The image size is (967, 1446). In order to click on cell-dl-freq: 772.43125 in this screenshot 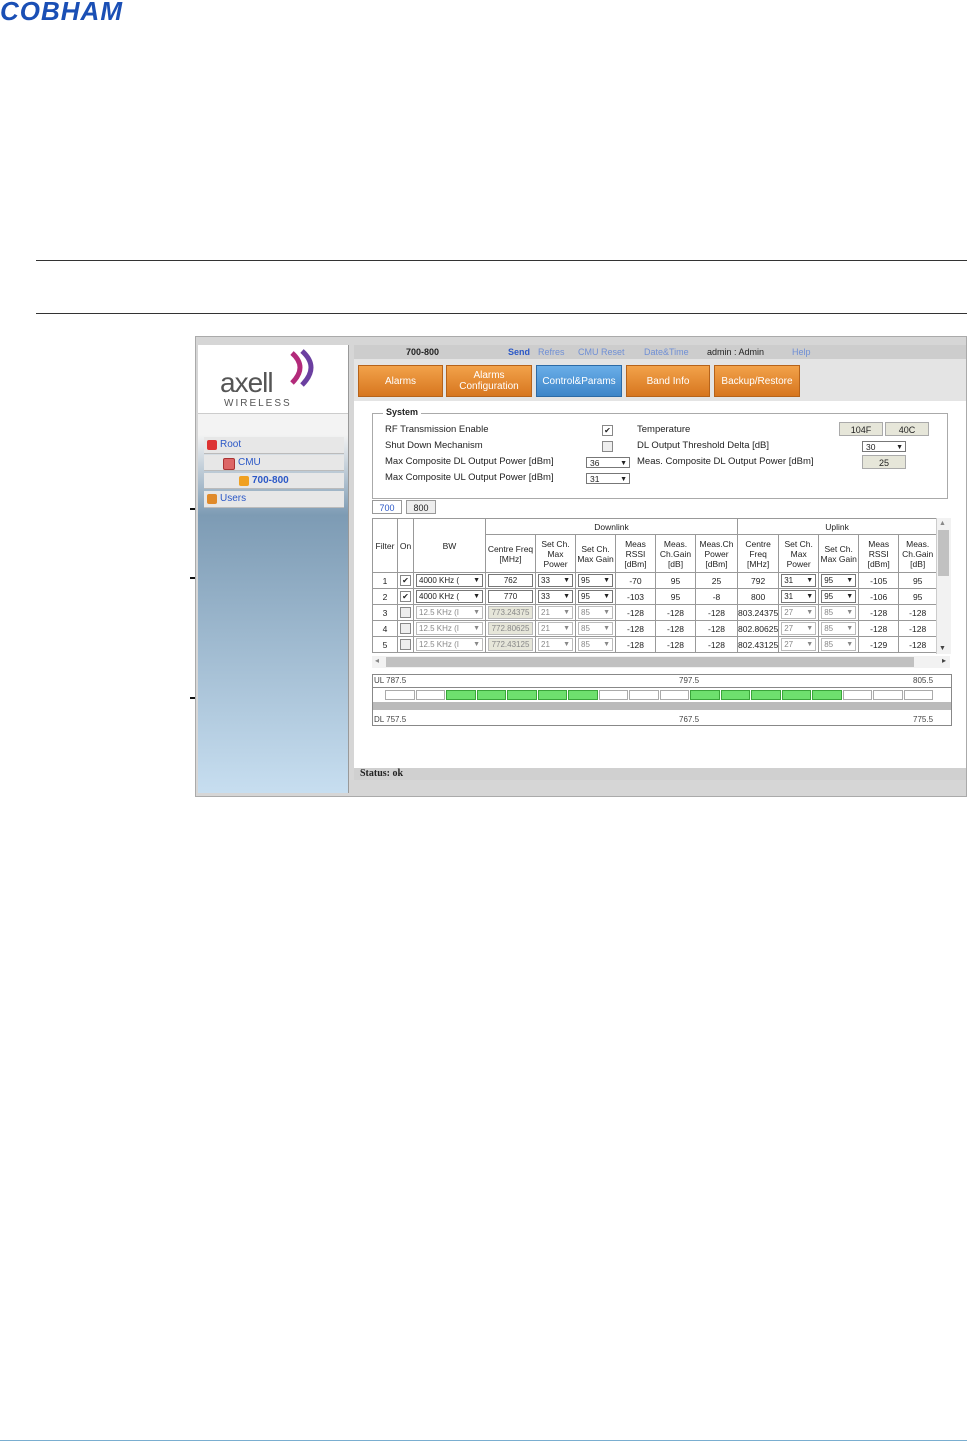, I will do `click(510, 644)`.